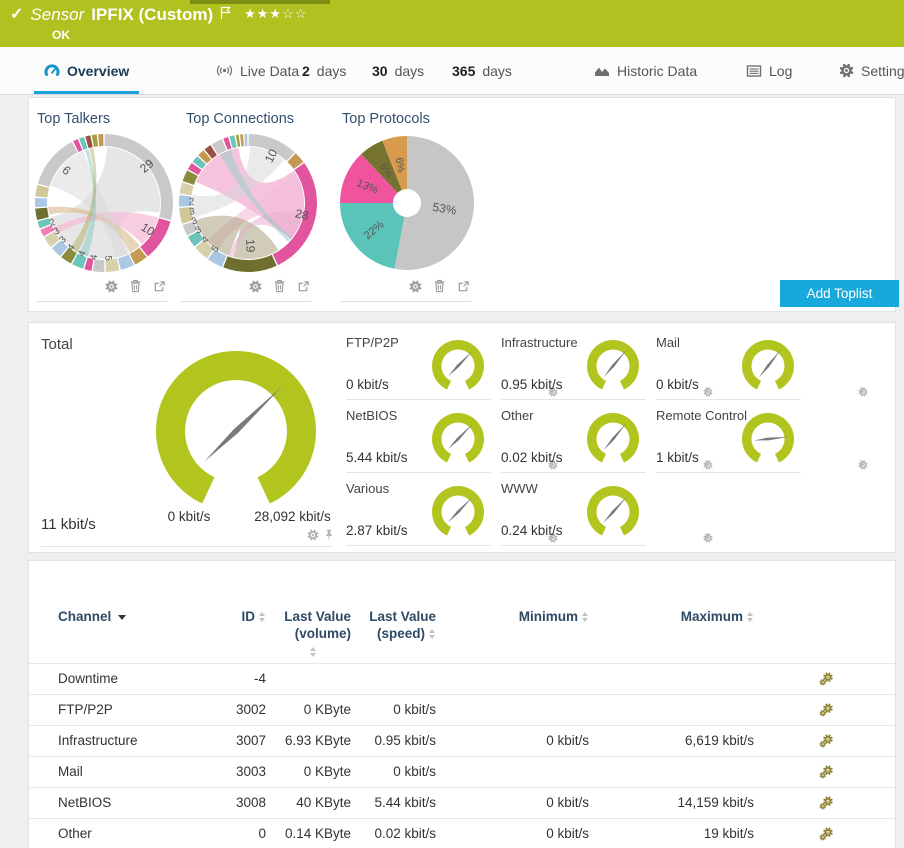 The width and height of the screenshot is (904, 848). What do you see at coordinates (368, 488) in the screenshot?
I see `gauge-channel-label: Various` at bounding box center [368, 488].